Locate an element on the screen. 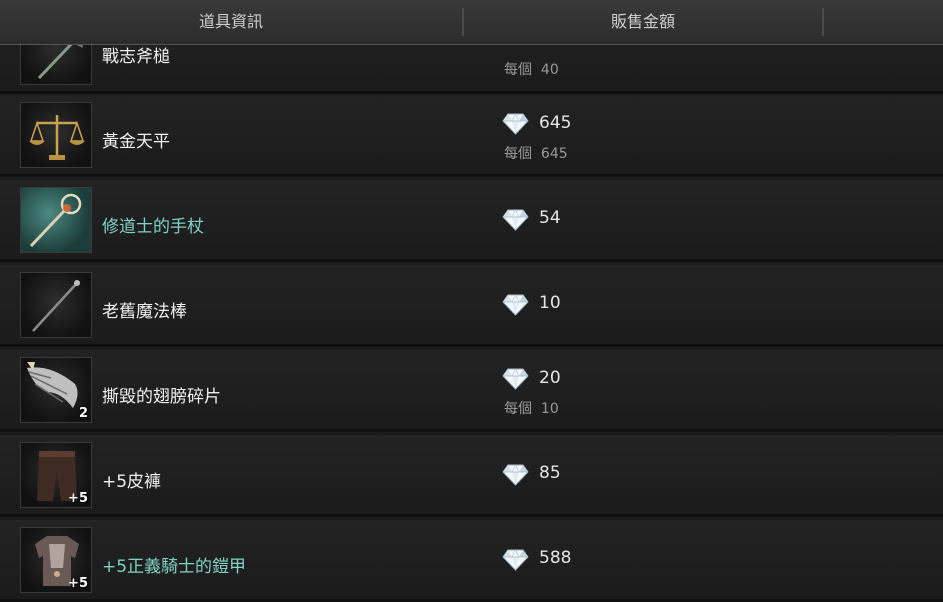 This screenshot has width=943, height=602. item-price: 645 is located at coordinates (555, 123).